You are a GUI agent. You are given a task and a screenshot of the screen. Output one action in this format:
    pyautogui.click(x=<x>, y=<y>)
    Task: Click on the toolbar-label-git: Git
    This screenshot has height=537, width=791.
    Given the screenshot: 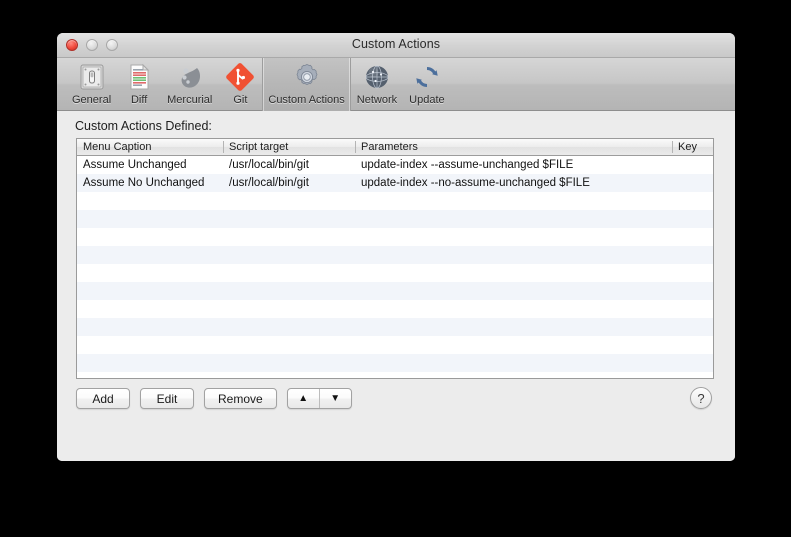 What is the action you would take?
    pyautogui.click(x=240, y=100)
    